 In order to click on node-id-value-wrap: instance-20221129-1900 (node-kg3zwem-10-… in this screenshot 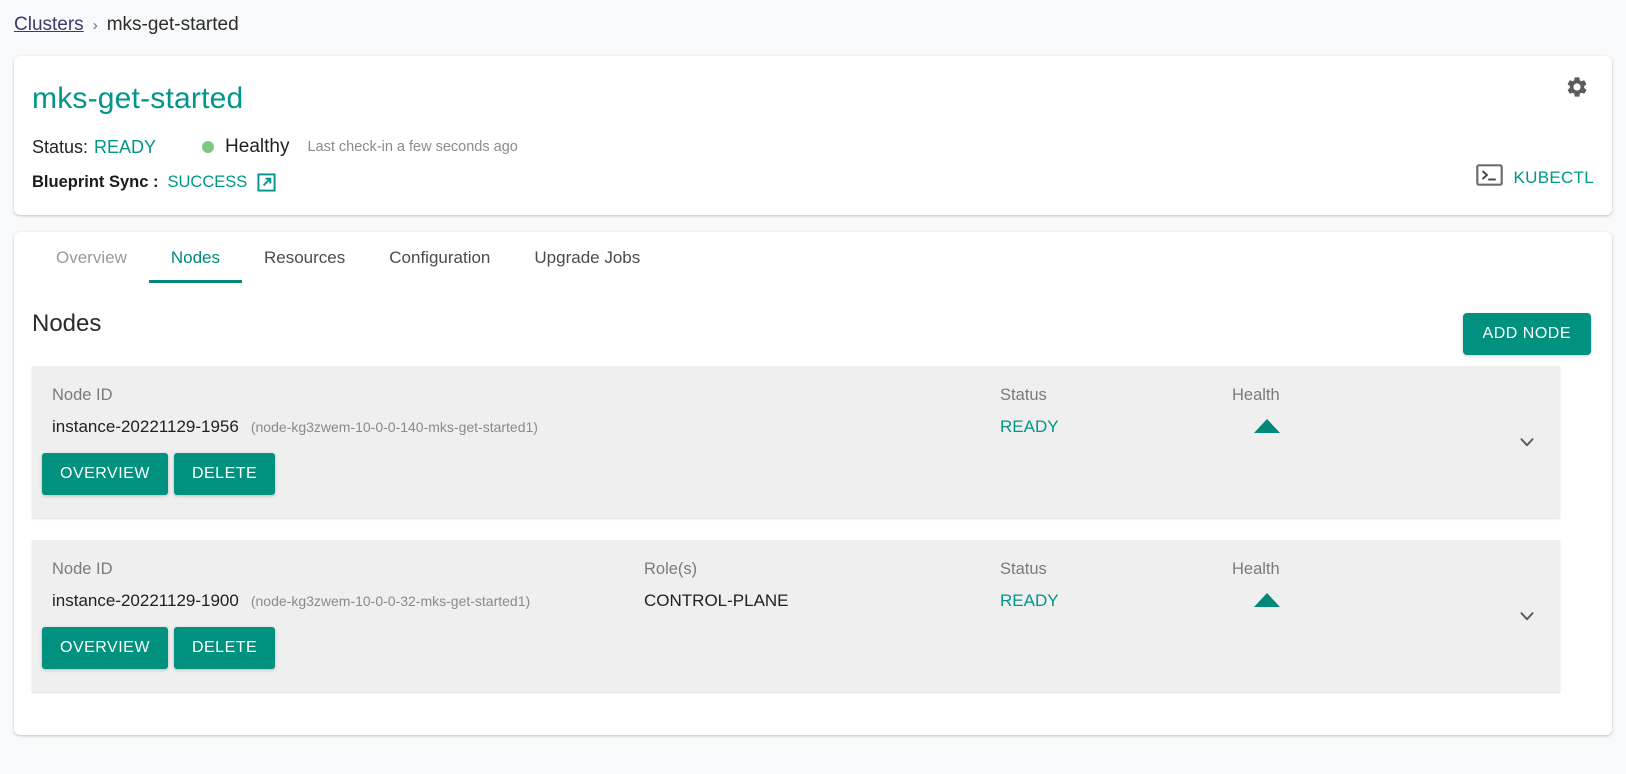, I will do `click(291, 601)`.